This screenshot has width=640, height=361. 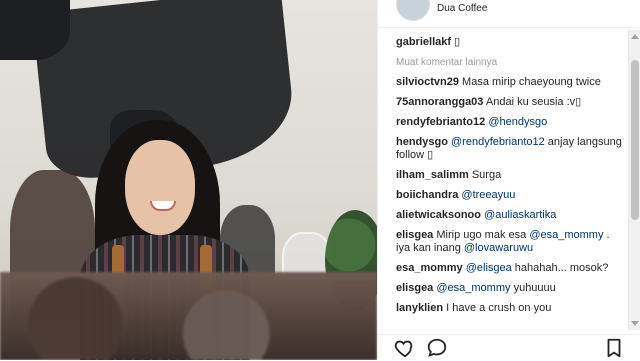 I want to click on comment-row: 75annorangga03 Andai ku seusia :v▯, so click(x=502, y=102).